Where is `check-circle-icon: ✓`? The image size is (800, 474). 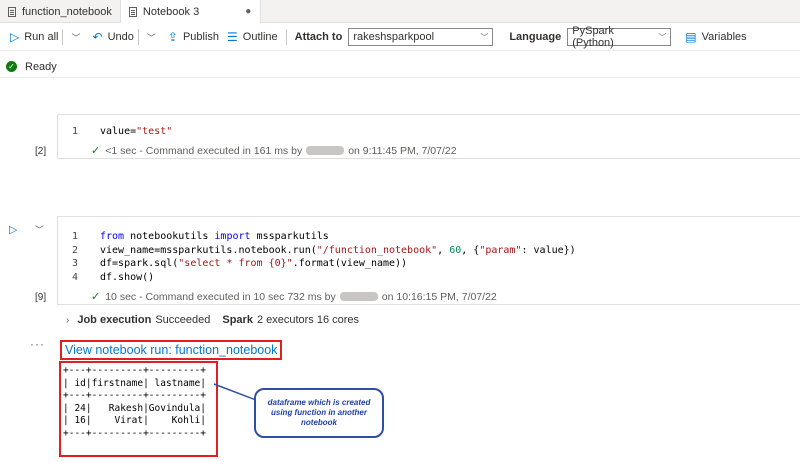
check-circle-icon: ✓ is located at coordinates (11, 66).